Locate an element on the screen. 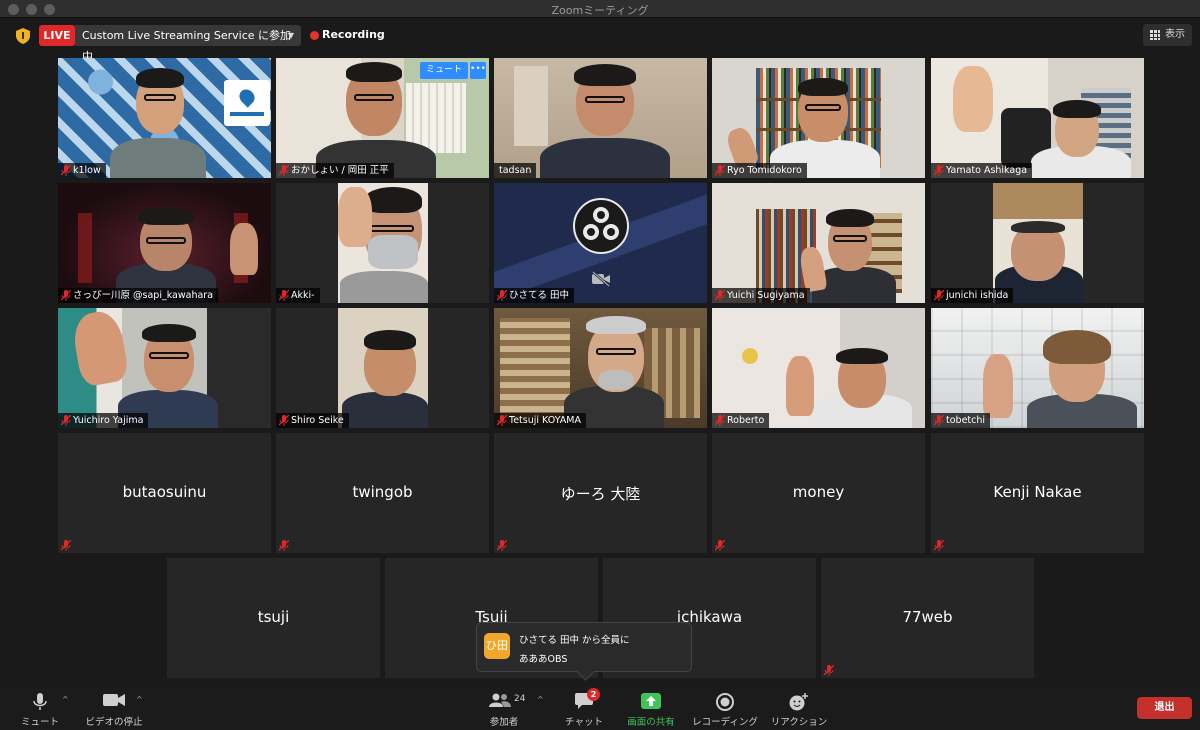  reactions-button: リアクション is located at coordinates (799, 708).